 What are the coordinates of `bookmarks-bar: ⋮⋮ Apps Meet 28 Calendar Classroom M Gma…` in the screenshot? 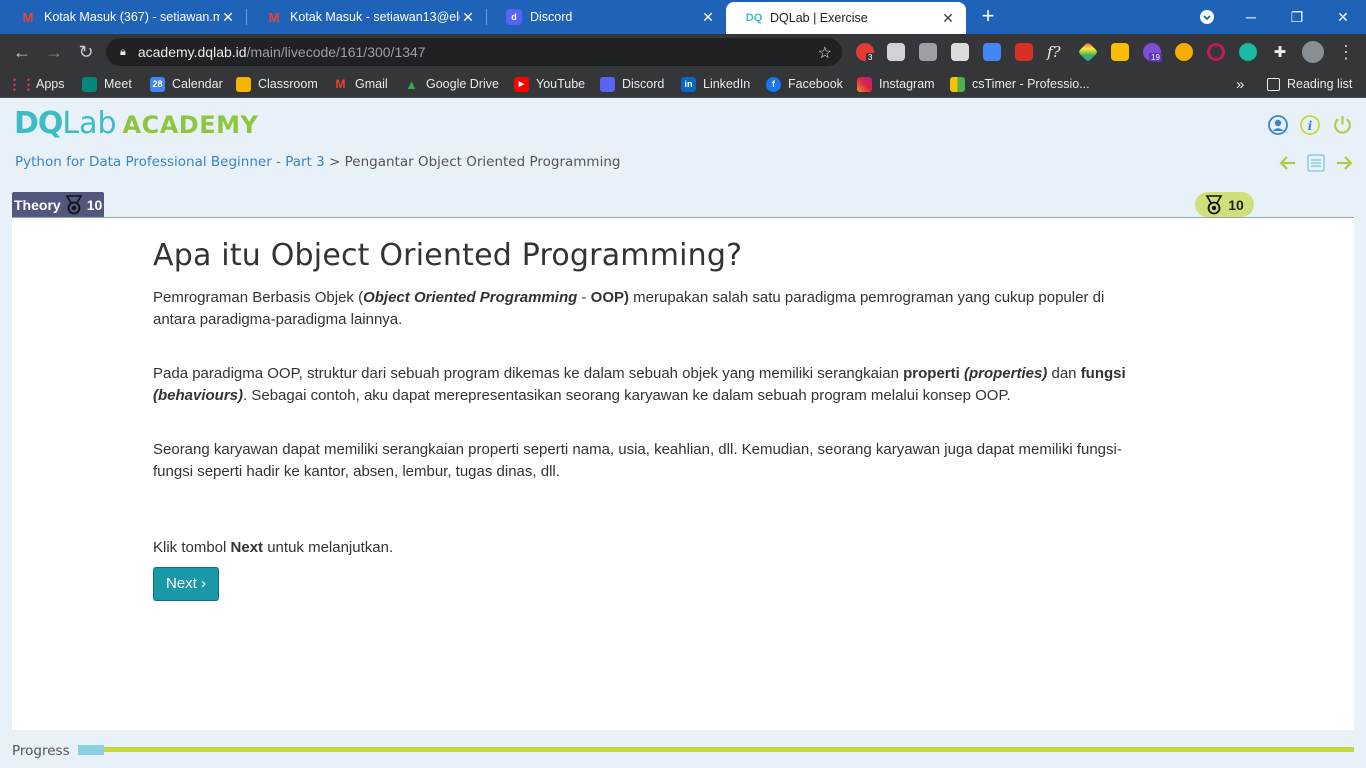 It's located at (683, 84).